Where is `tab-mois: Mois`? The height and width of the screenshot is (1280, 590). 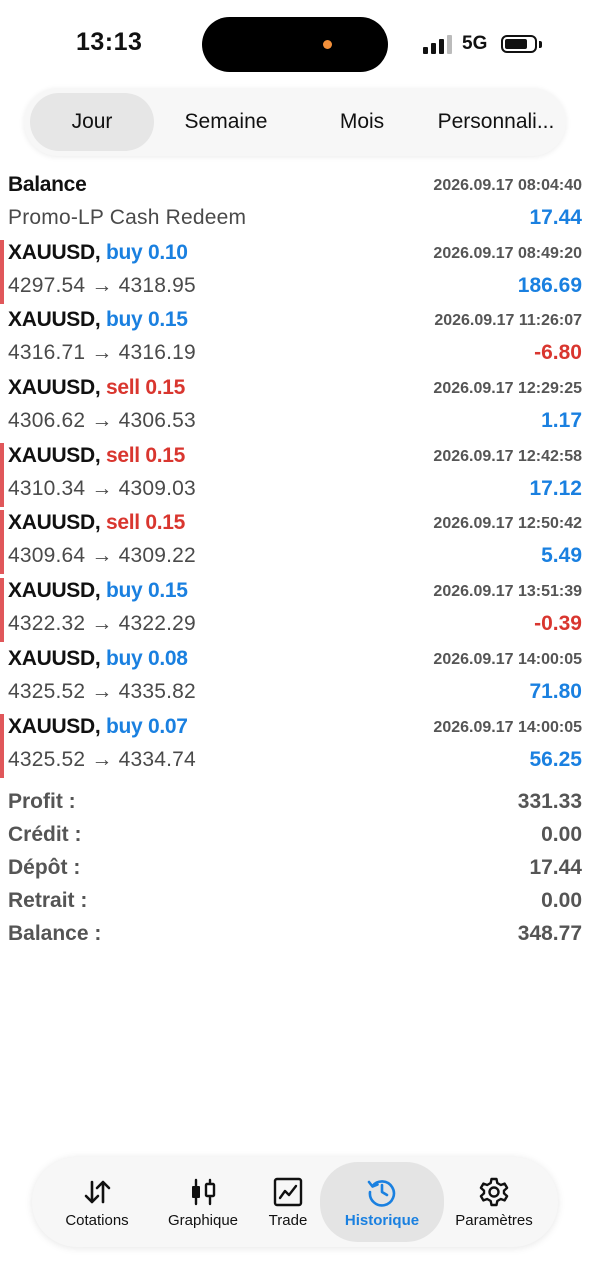 tab-mois: Mois is located at coordinates (362, 122).